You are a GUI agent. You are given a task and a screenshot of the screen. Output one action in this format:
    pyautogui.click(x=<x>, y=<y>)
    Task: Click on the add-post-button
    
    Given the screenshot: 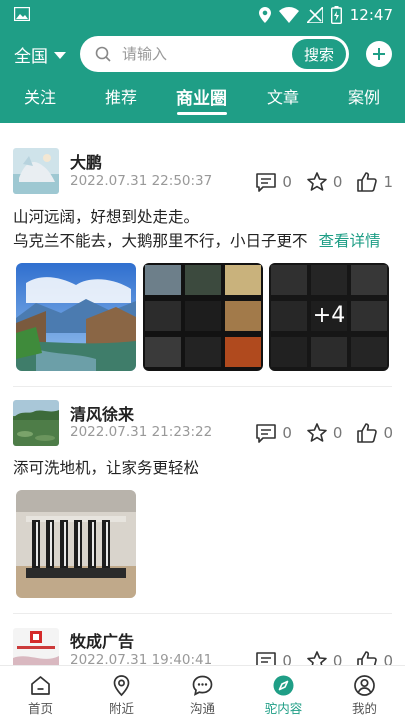 What is the action you would take?
    pyautogui.click(x=379, y=54)
    